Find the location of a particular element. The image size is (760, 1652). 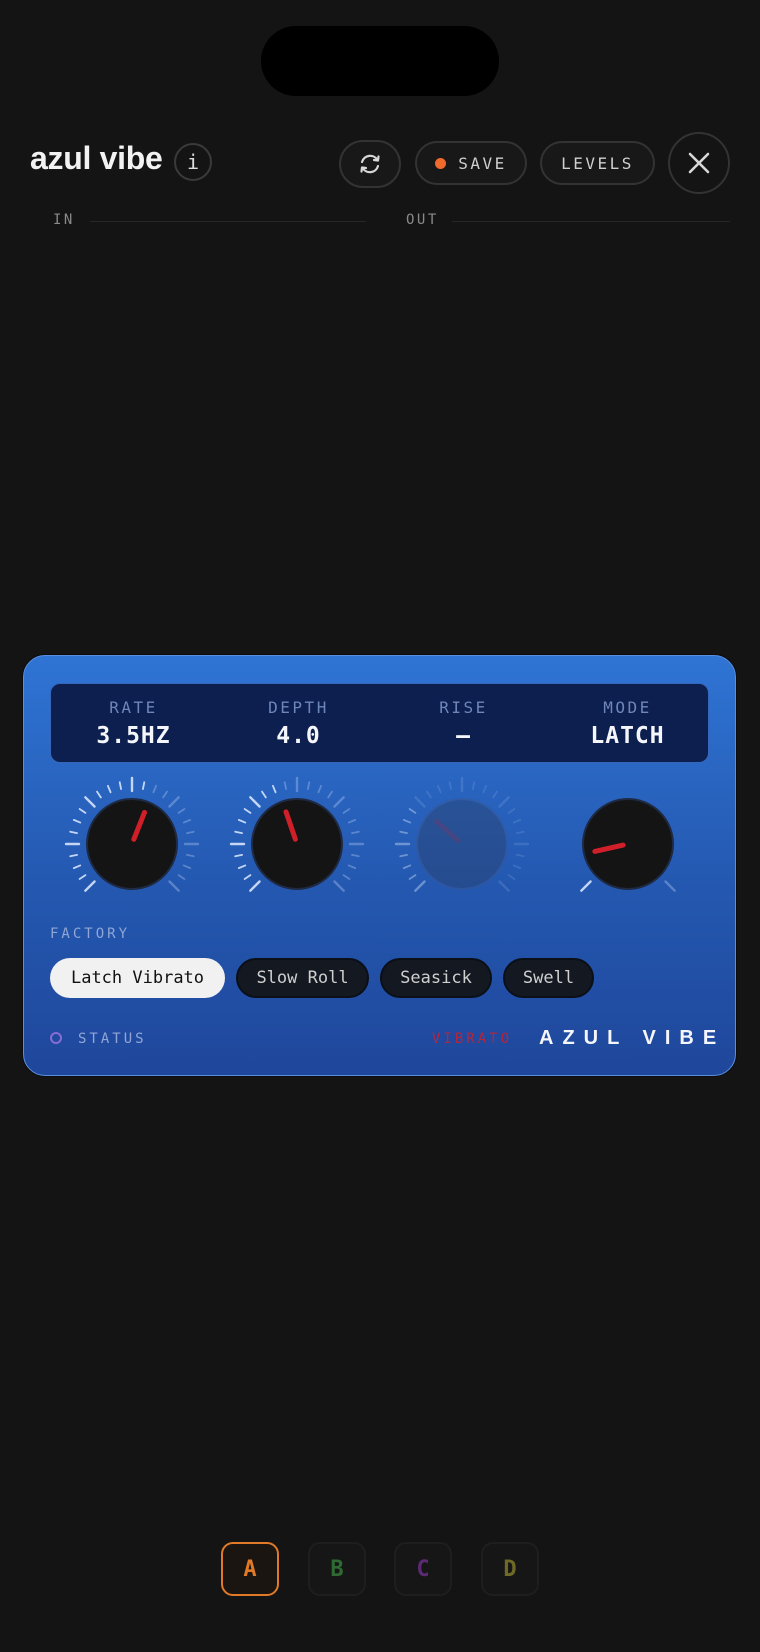

slot-a-button: A is located at coordinates (250, 1569).